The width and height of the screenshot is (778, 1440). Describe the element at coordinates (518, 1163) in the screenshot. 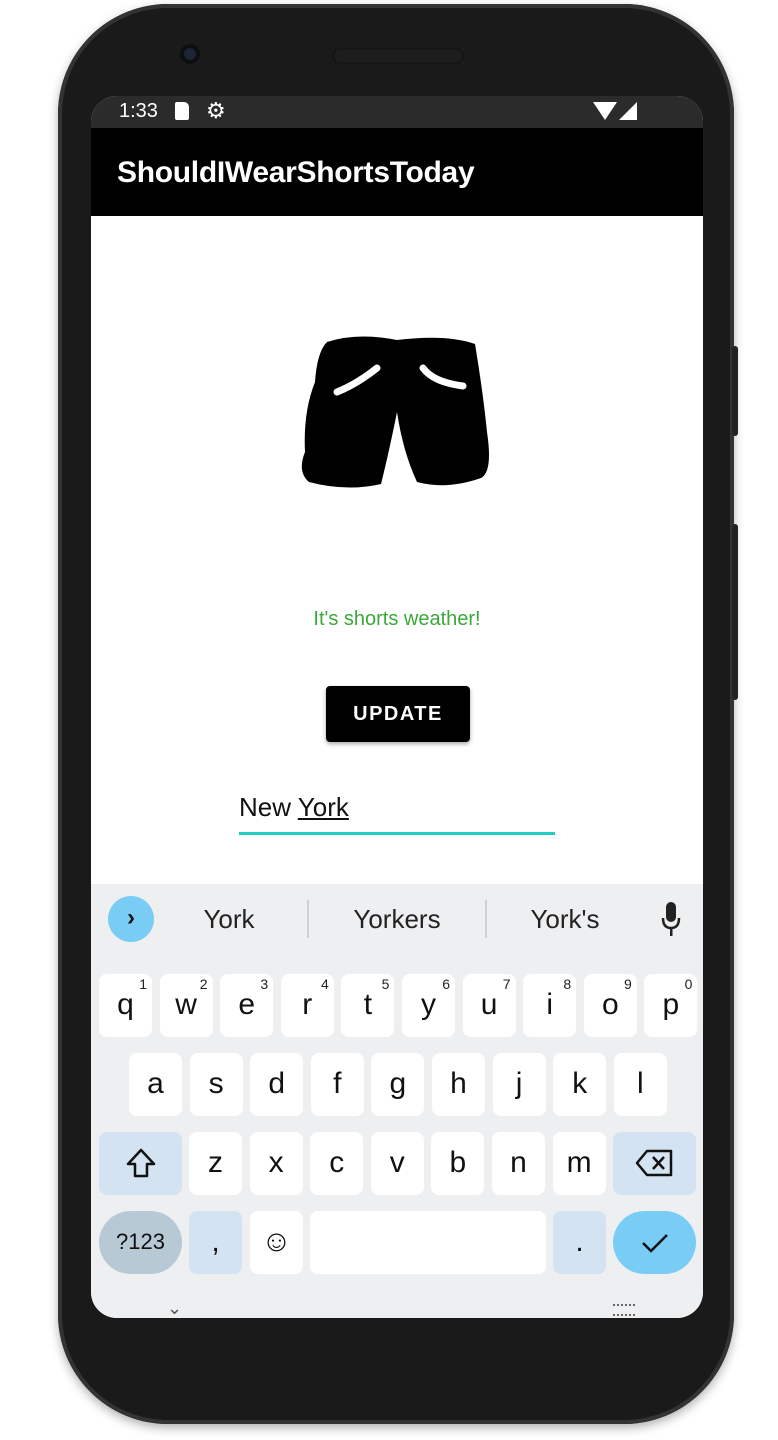

I see `key-n: n` at that location.